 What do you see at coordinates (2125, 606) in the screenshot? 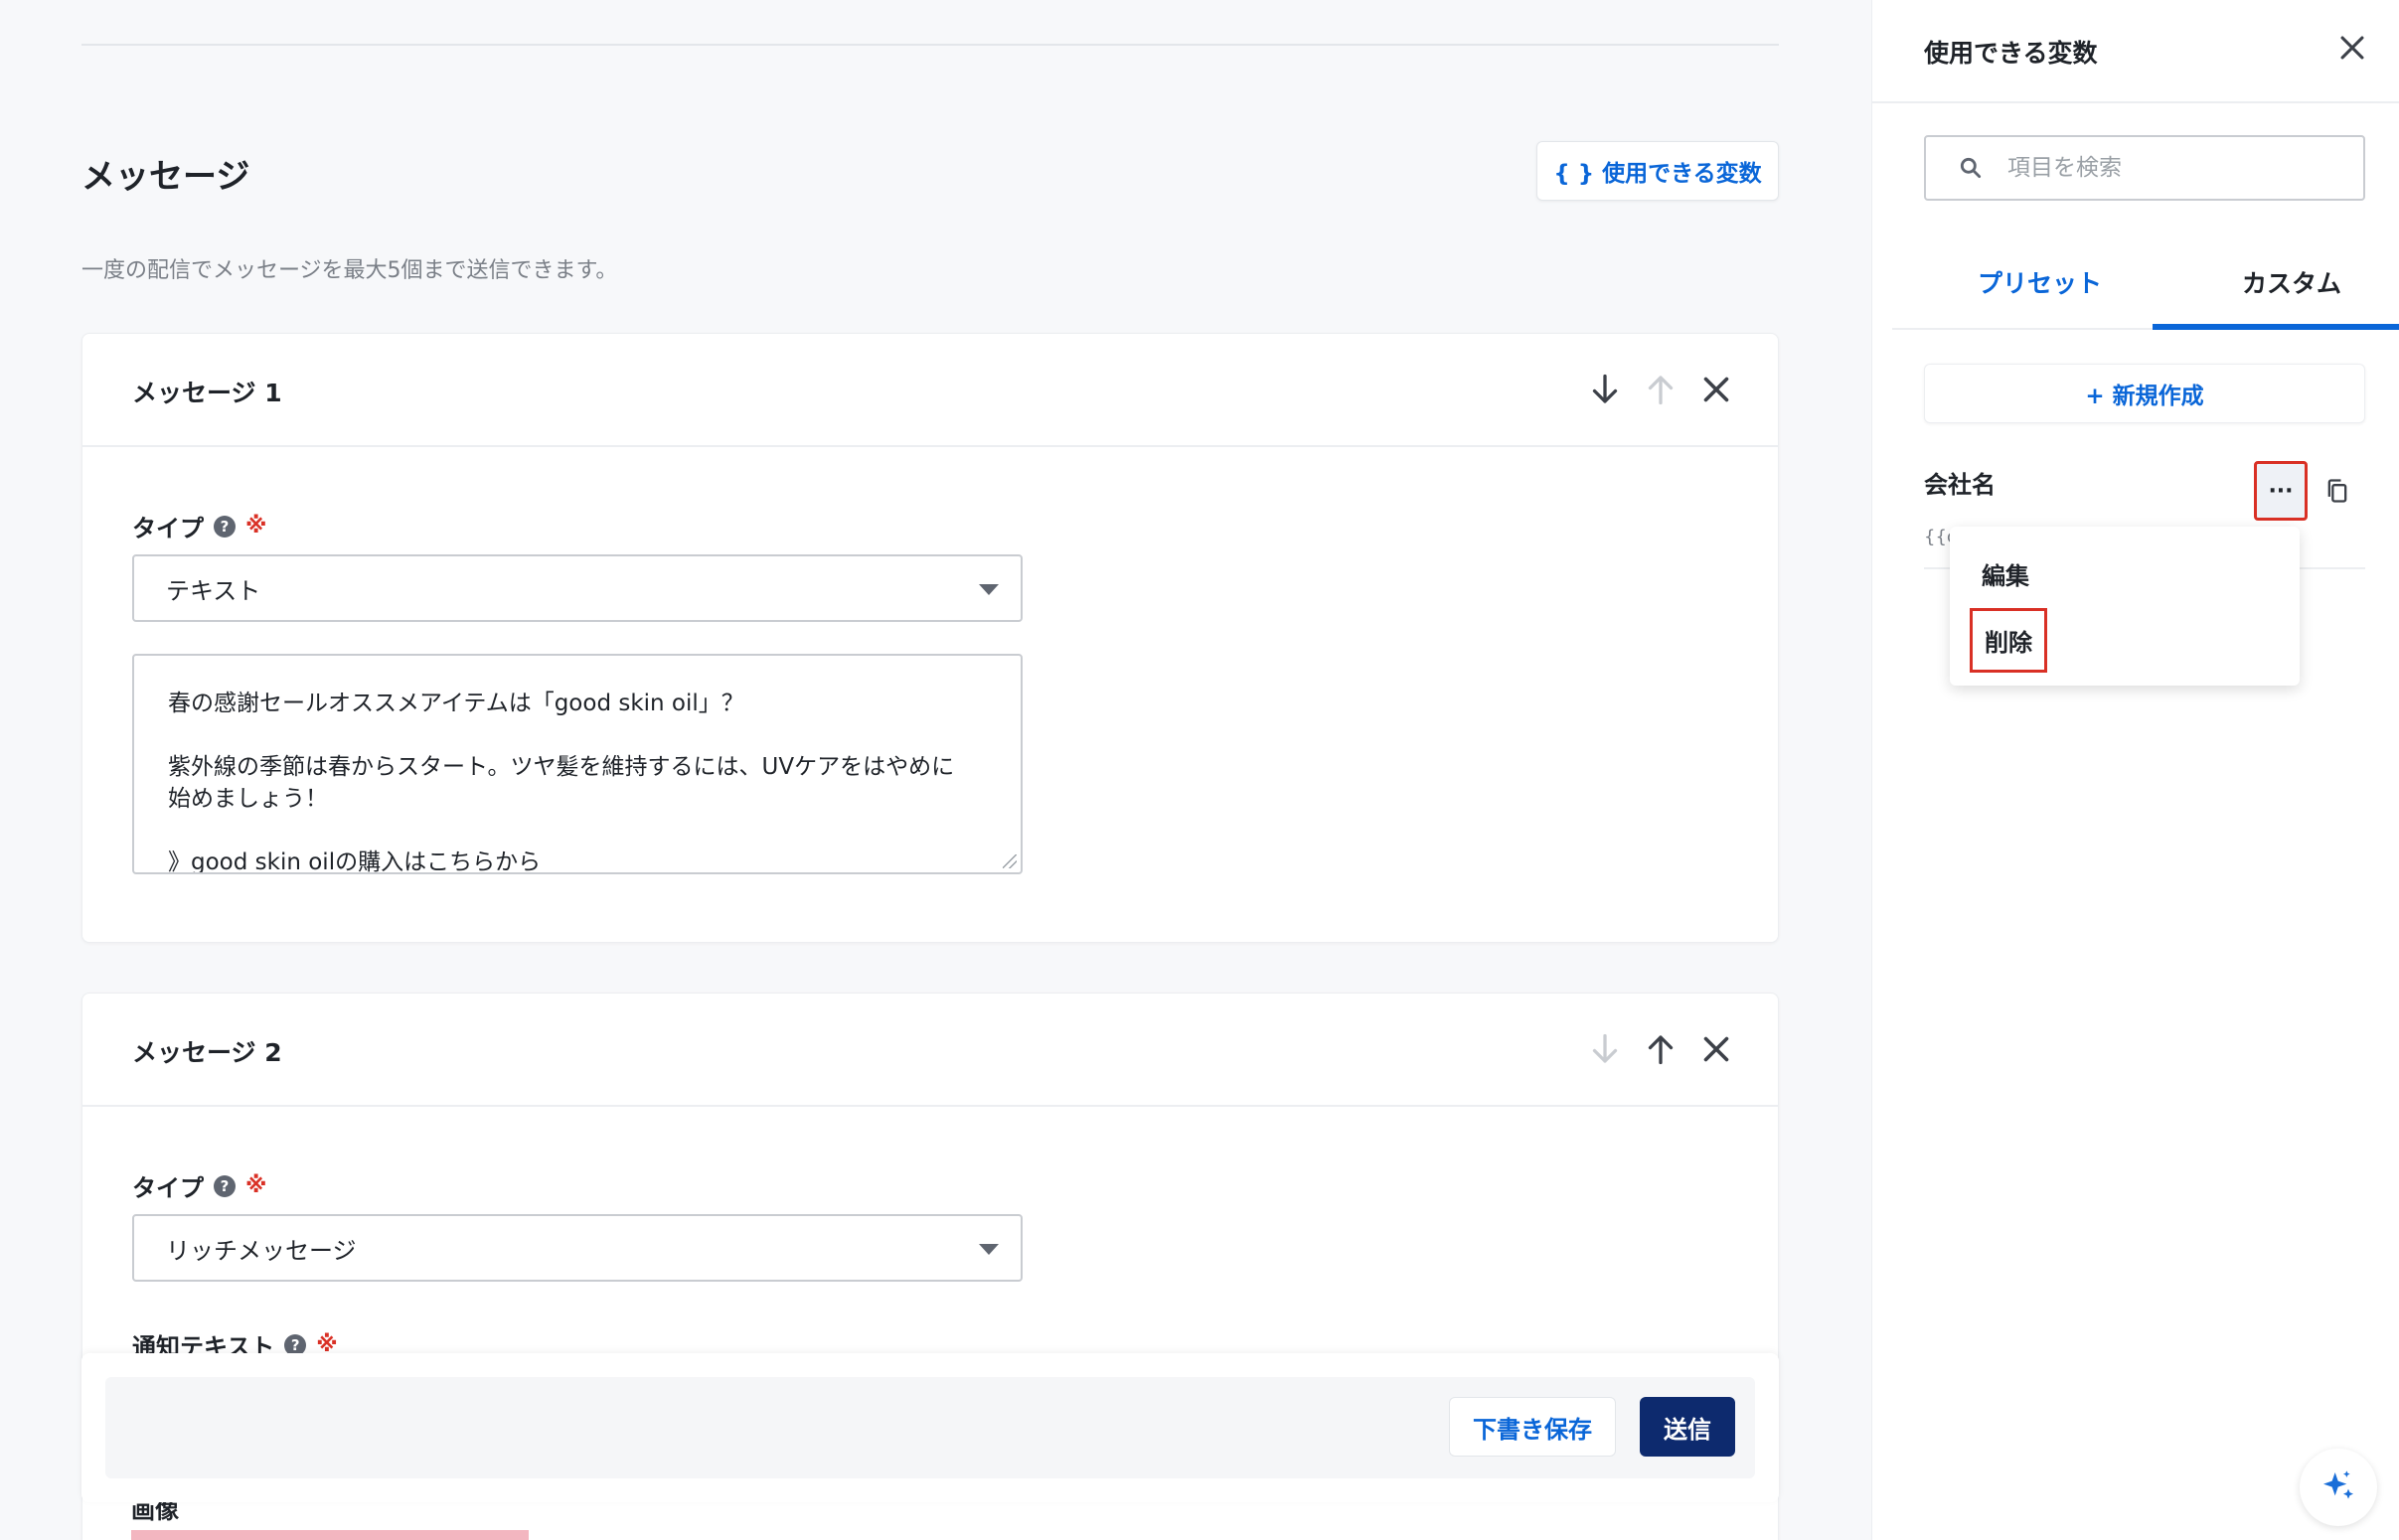
I see `options-menu: 編集 削除` at bounding box center [2125, 606].